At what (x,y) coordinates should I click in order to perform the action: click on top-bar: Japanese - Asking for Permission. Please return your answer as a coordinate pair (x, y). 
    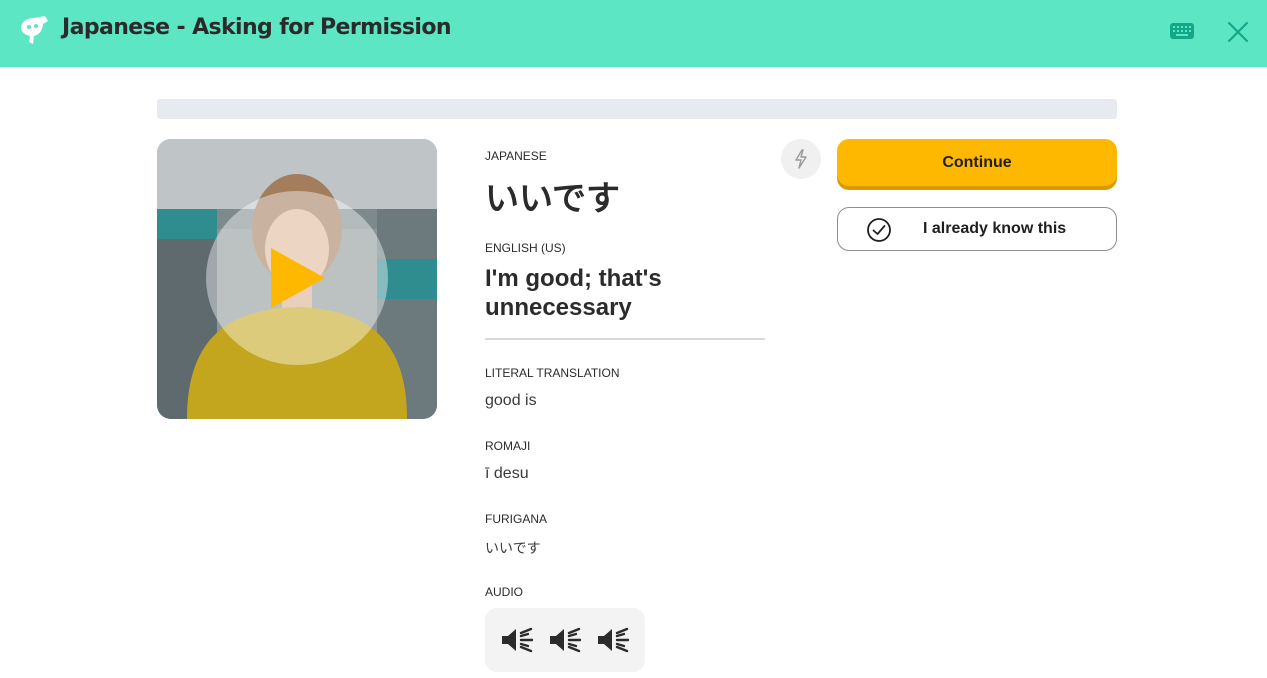
    Looking at the image, I should click on (633, 33).